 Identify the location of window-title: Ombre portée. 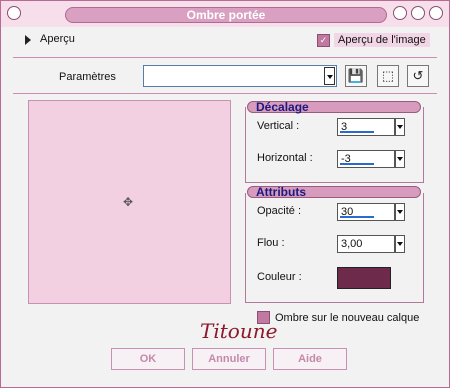
(226, 15).